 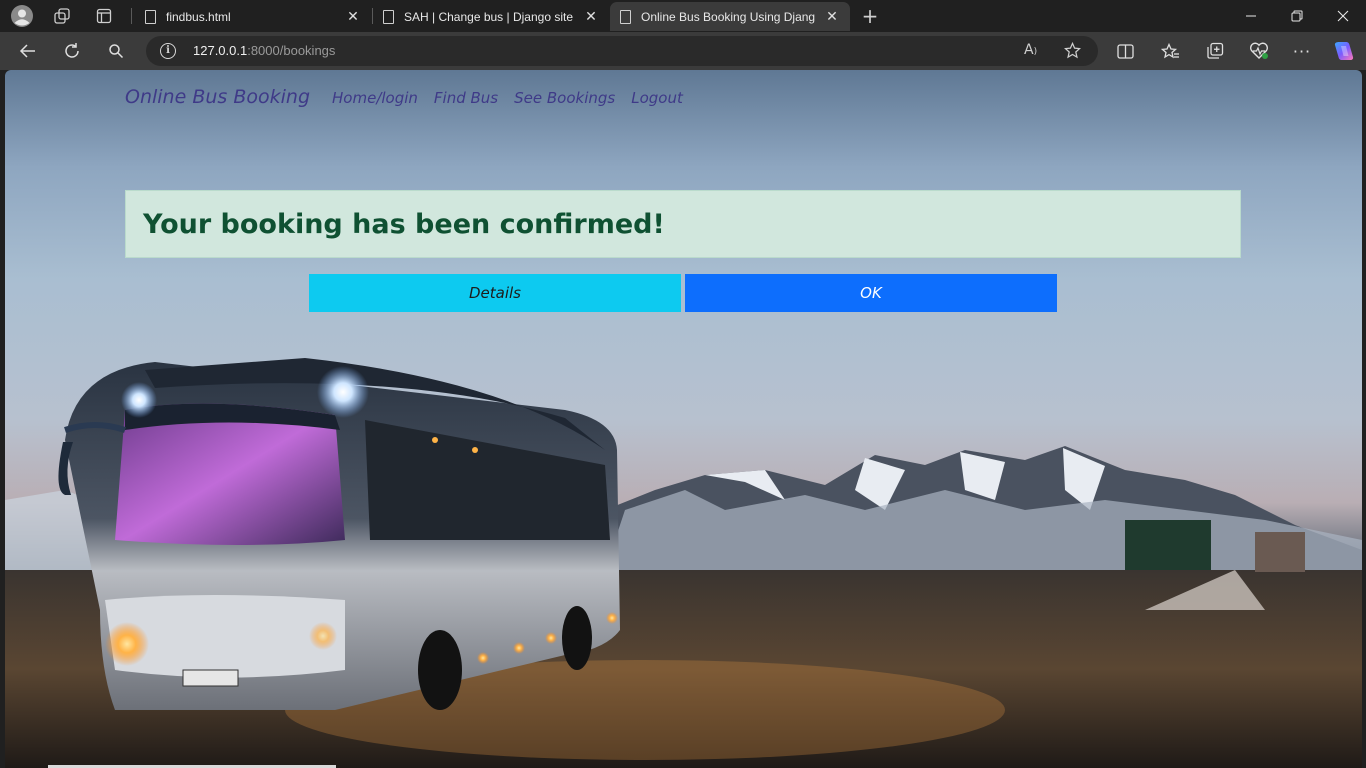 I want to click on tab-online-bus-booking: Online Bus Booking Using Djang ✕, so click(x=730, y=16).